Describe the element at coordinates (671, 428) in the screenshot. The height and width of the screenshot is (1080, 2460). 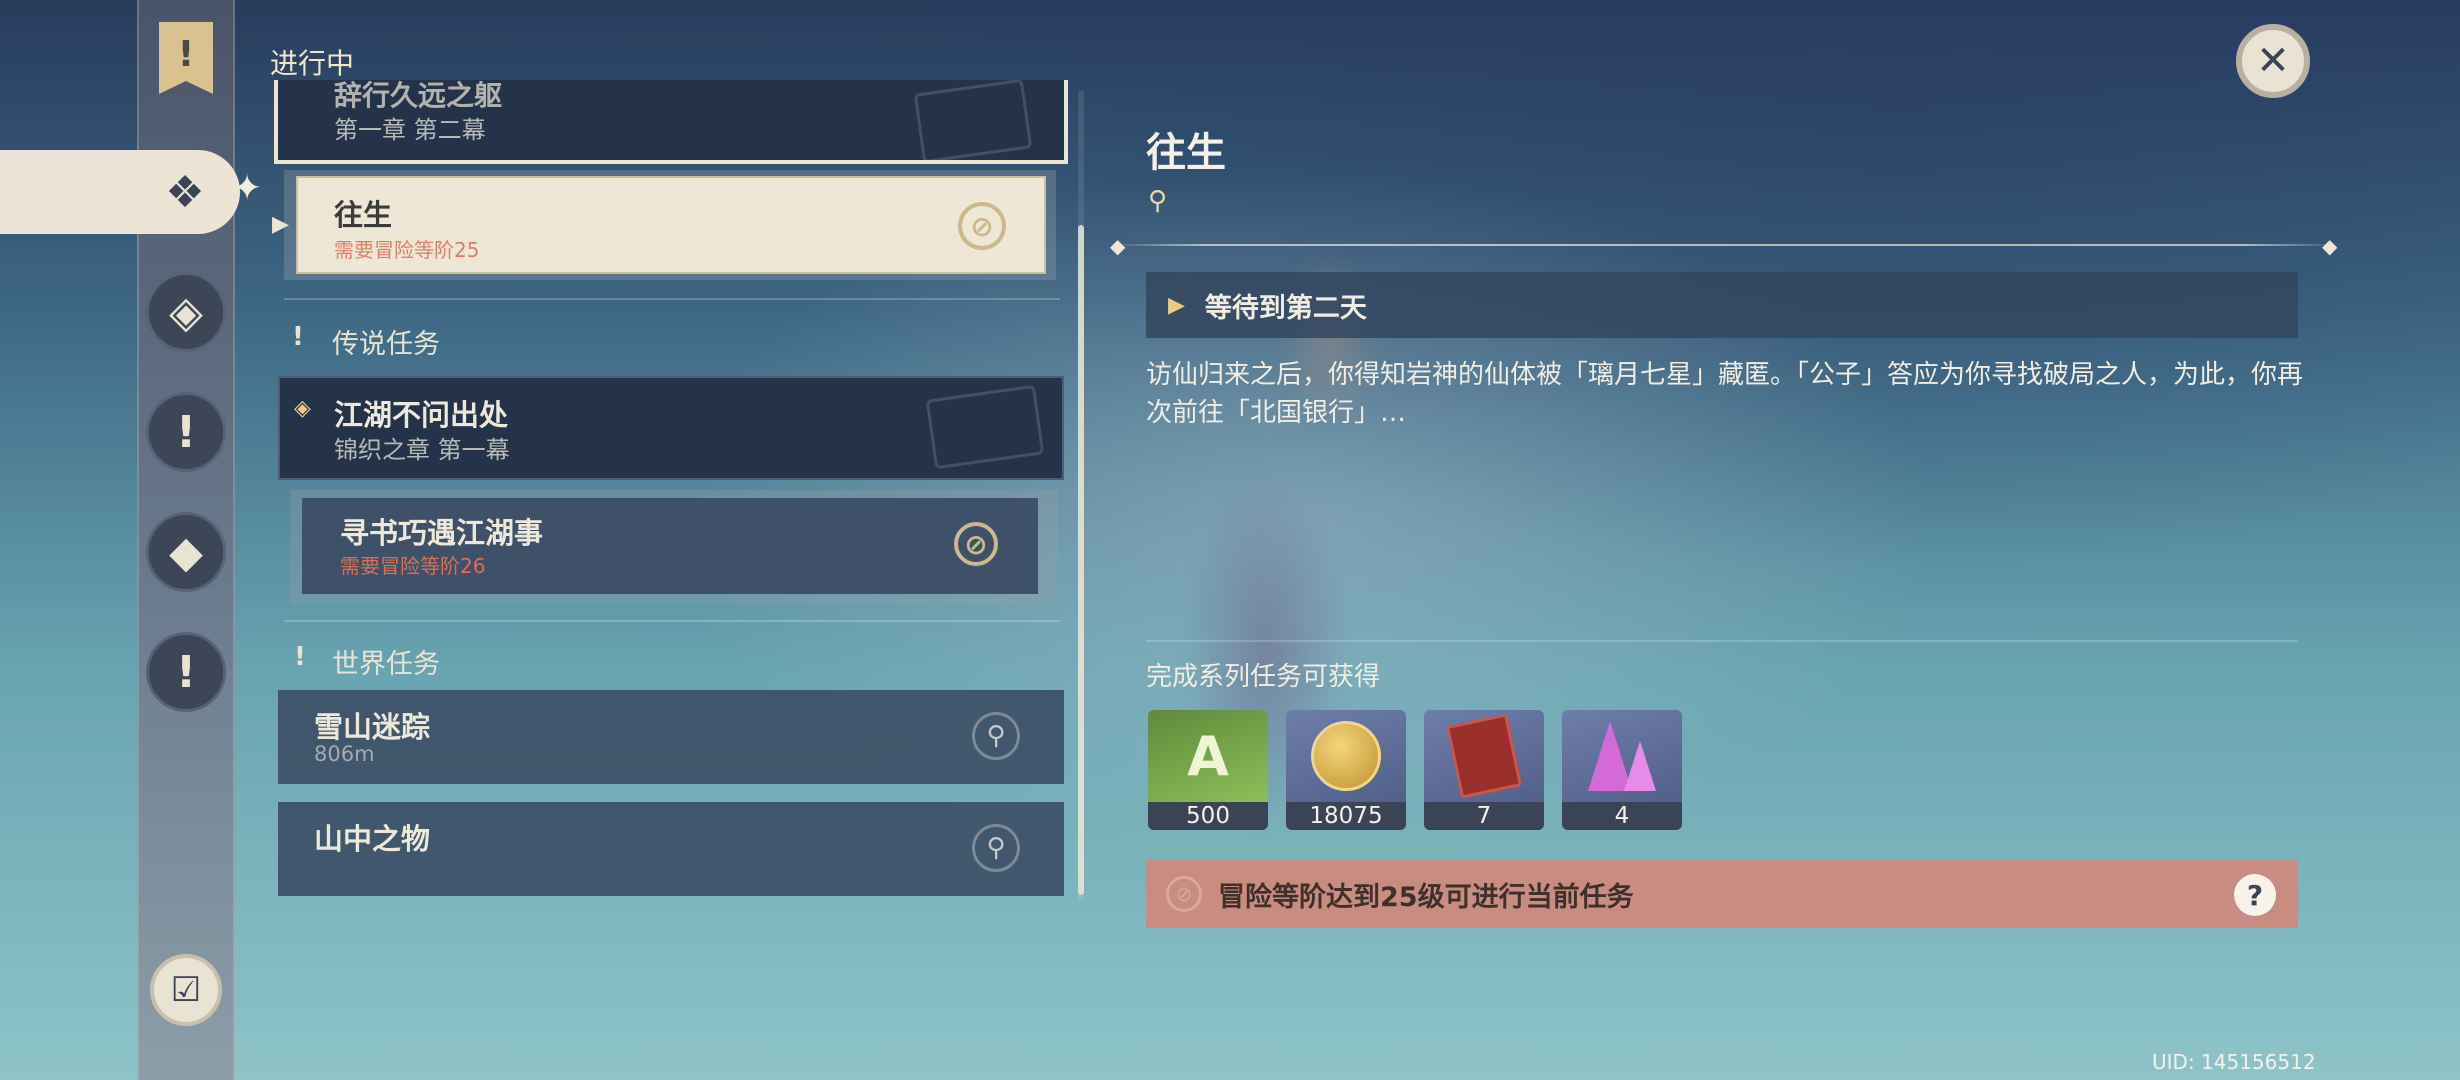
I see `quest-card-legend: ◈ 江湖不问出处 锦织之章 第一幕` at that location.